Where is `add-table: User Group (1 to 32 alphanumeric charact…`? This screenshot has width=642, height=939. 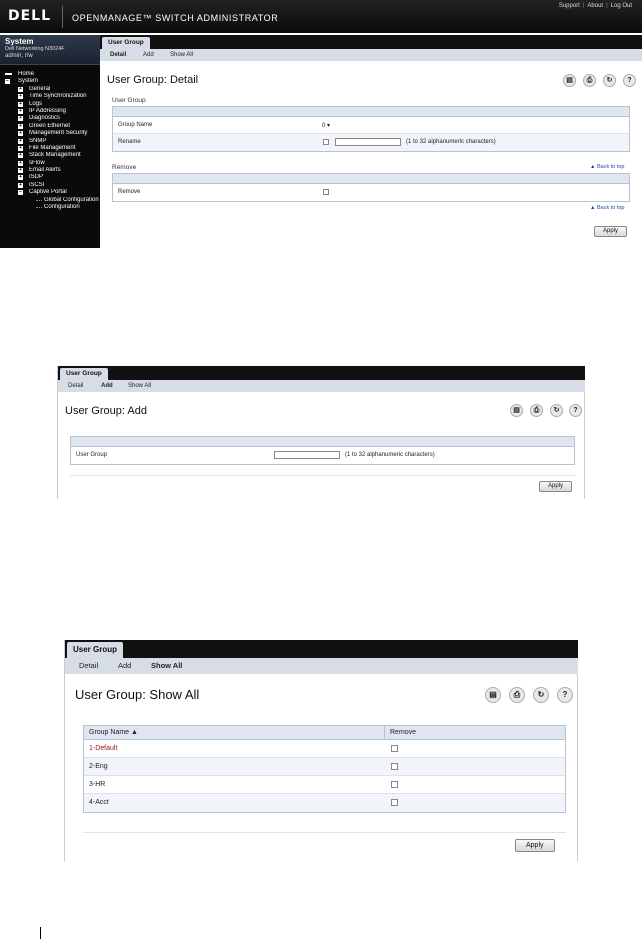 add-table: User Group (1 to 32 alphanumeric charact… is located at coordinates (322, 450).